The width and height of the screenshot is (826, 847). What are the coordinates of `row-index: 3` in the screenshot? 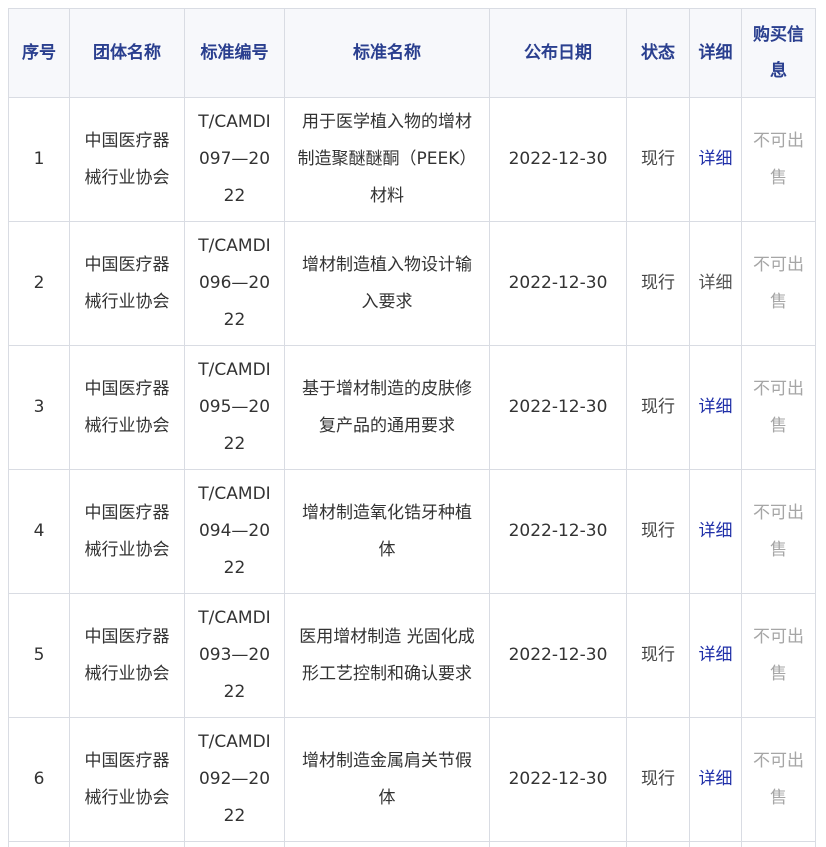 It's located at (39, 407).